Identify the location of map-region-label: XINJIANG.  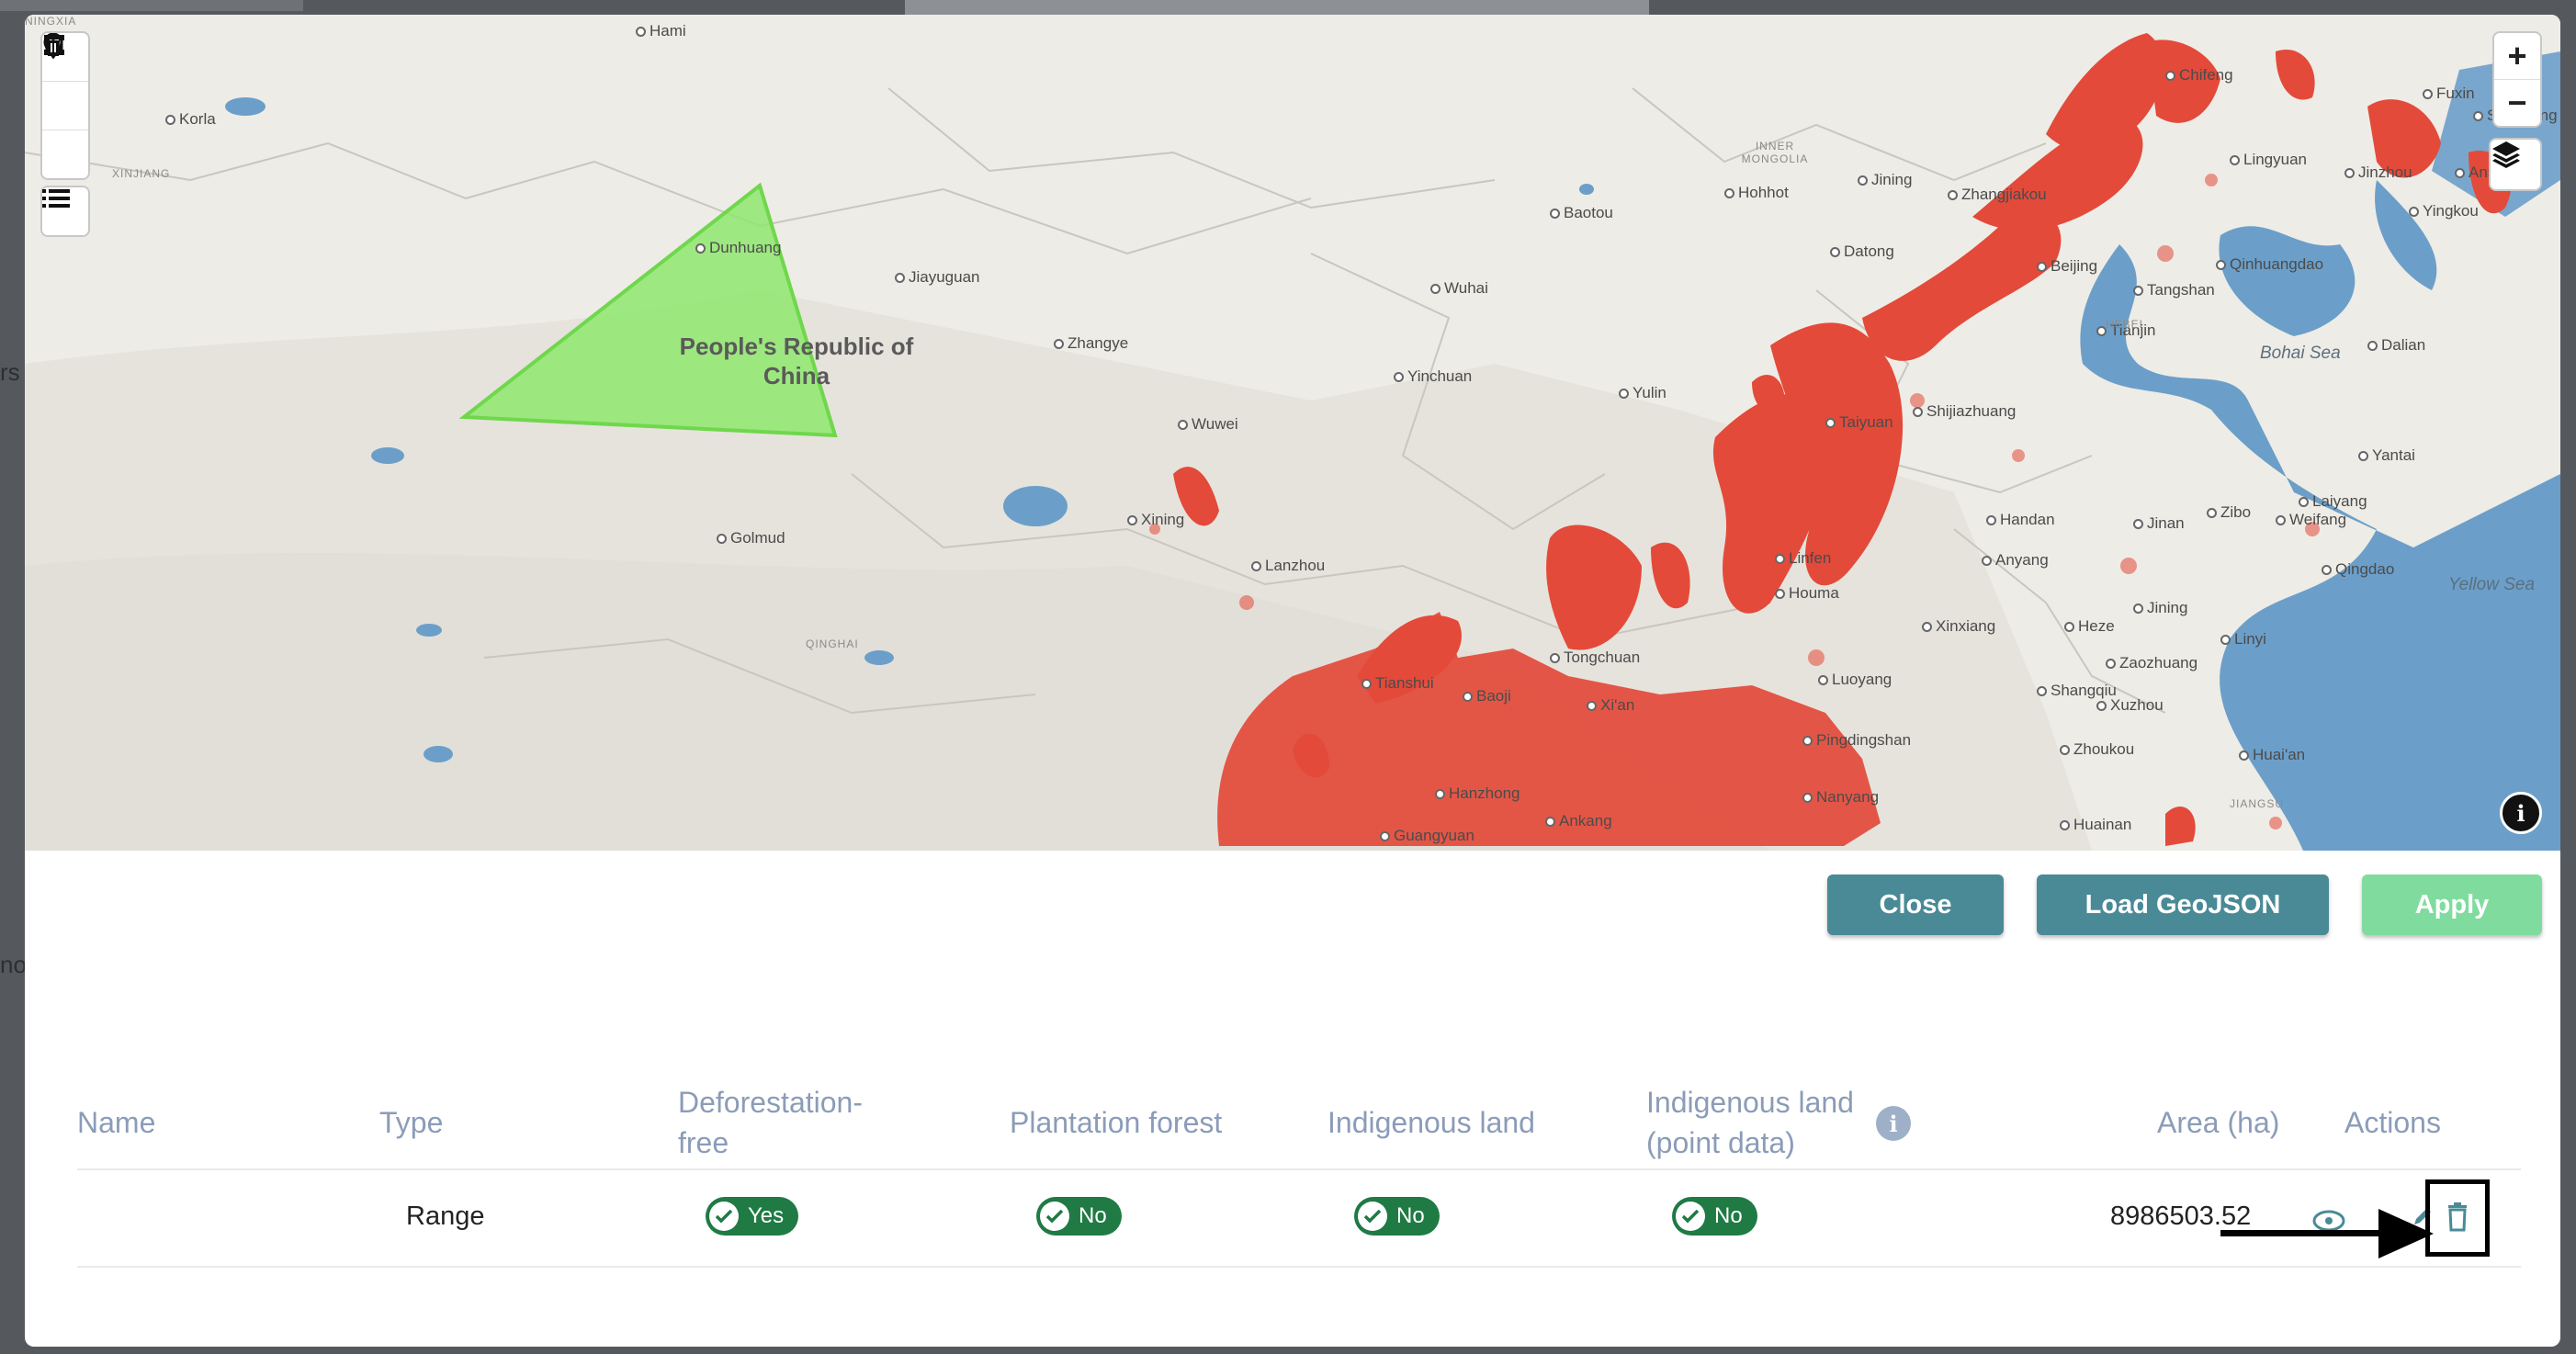
(141, 173).